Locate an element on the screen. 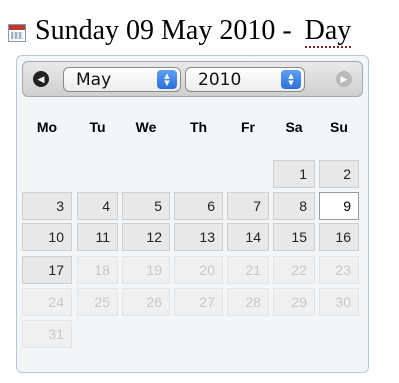  day-cell: 13 is located at coordinates (198, 237).